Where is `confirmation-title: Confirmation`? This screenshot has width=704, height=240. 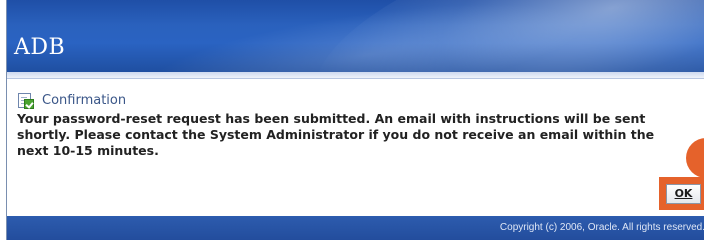
confirmation-title: Confirmation is located at coordinates (84, 100).